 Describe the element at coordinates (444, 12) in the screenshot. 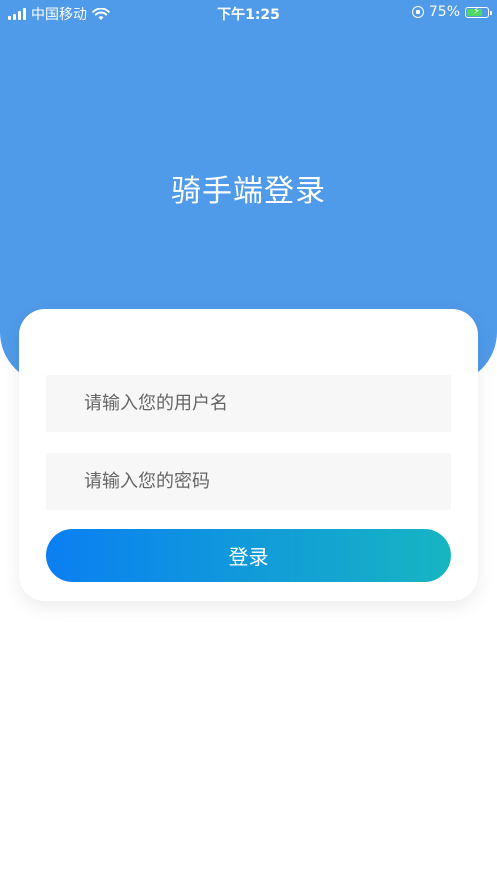

I see `battery-percent: 75%` at that location.